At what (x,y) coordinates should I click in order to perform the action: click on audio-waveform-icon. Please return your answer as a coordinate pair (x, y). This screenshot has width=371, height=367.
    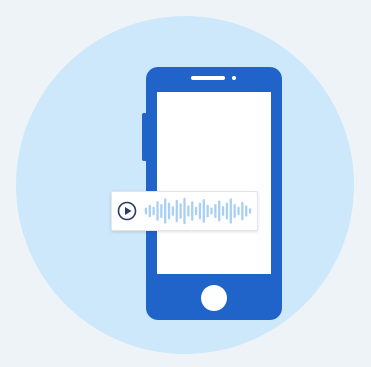
    Looking at the image, I should click on (198, 211).